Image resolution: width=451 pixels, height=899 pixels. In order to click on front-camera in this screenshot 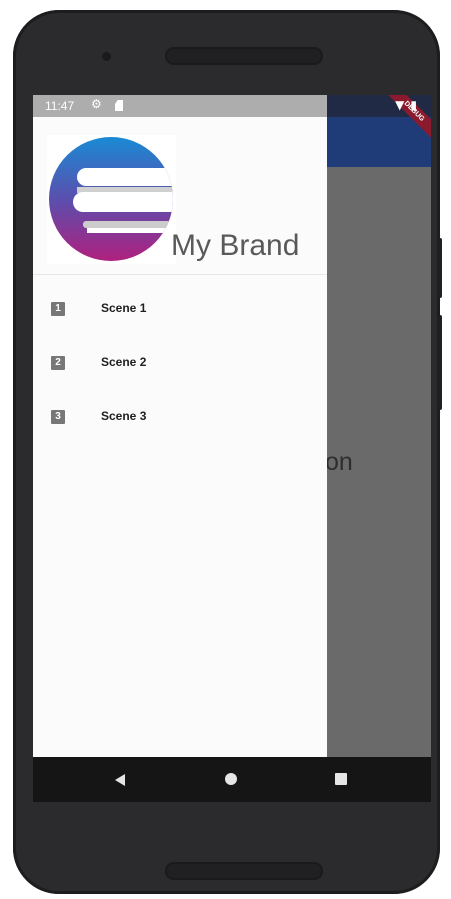, I will do `click(106, 56)`.